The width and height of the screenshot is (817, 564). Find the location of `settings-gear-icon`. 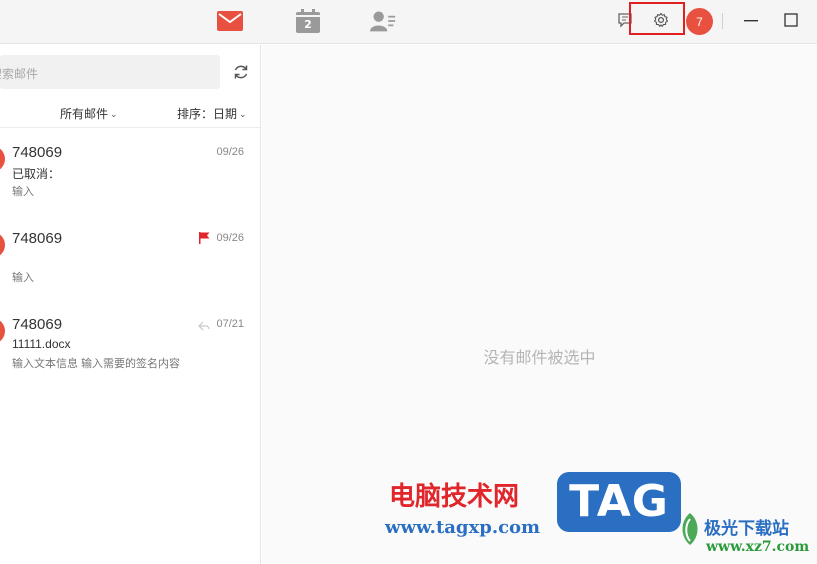

settings-gear-icon is located at coordinates (661, 20).